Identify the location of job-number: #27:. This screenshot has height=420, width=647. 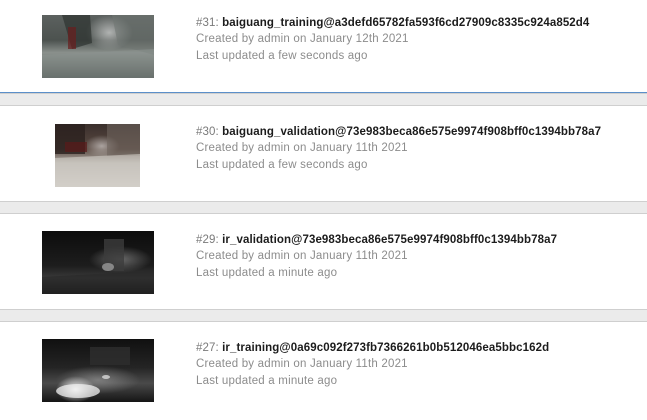
(207, 348).